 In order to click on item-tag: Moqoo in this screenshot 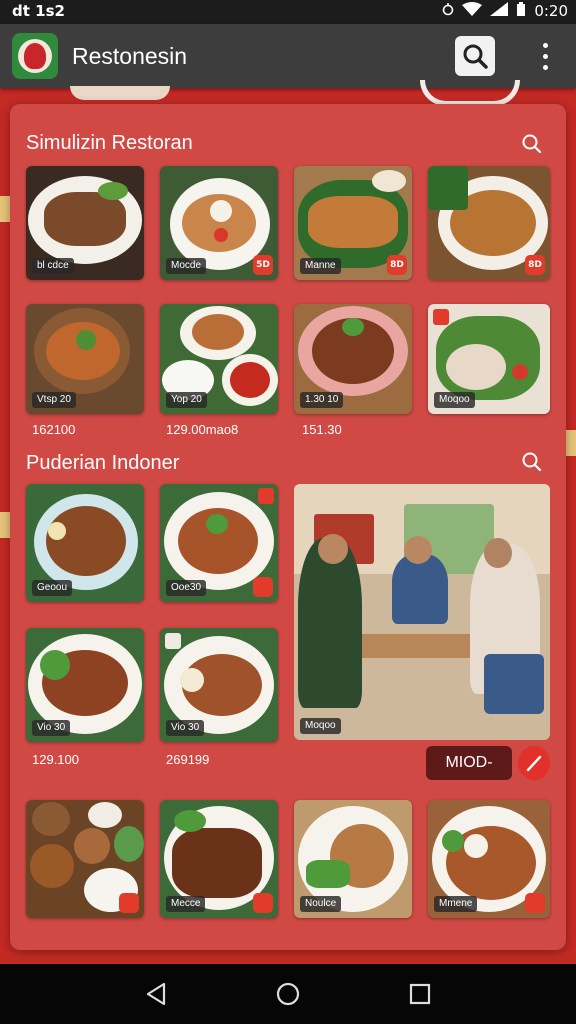, I will do `click(454, 400)`.